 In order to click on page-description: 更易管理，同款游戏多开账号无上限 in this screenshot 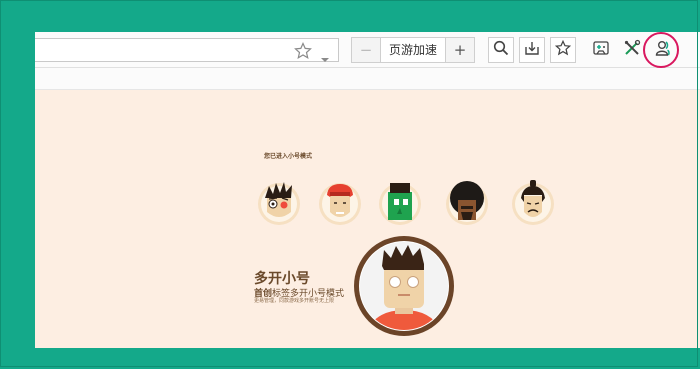, I will do `click(294, 301)`.